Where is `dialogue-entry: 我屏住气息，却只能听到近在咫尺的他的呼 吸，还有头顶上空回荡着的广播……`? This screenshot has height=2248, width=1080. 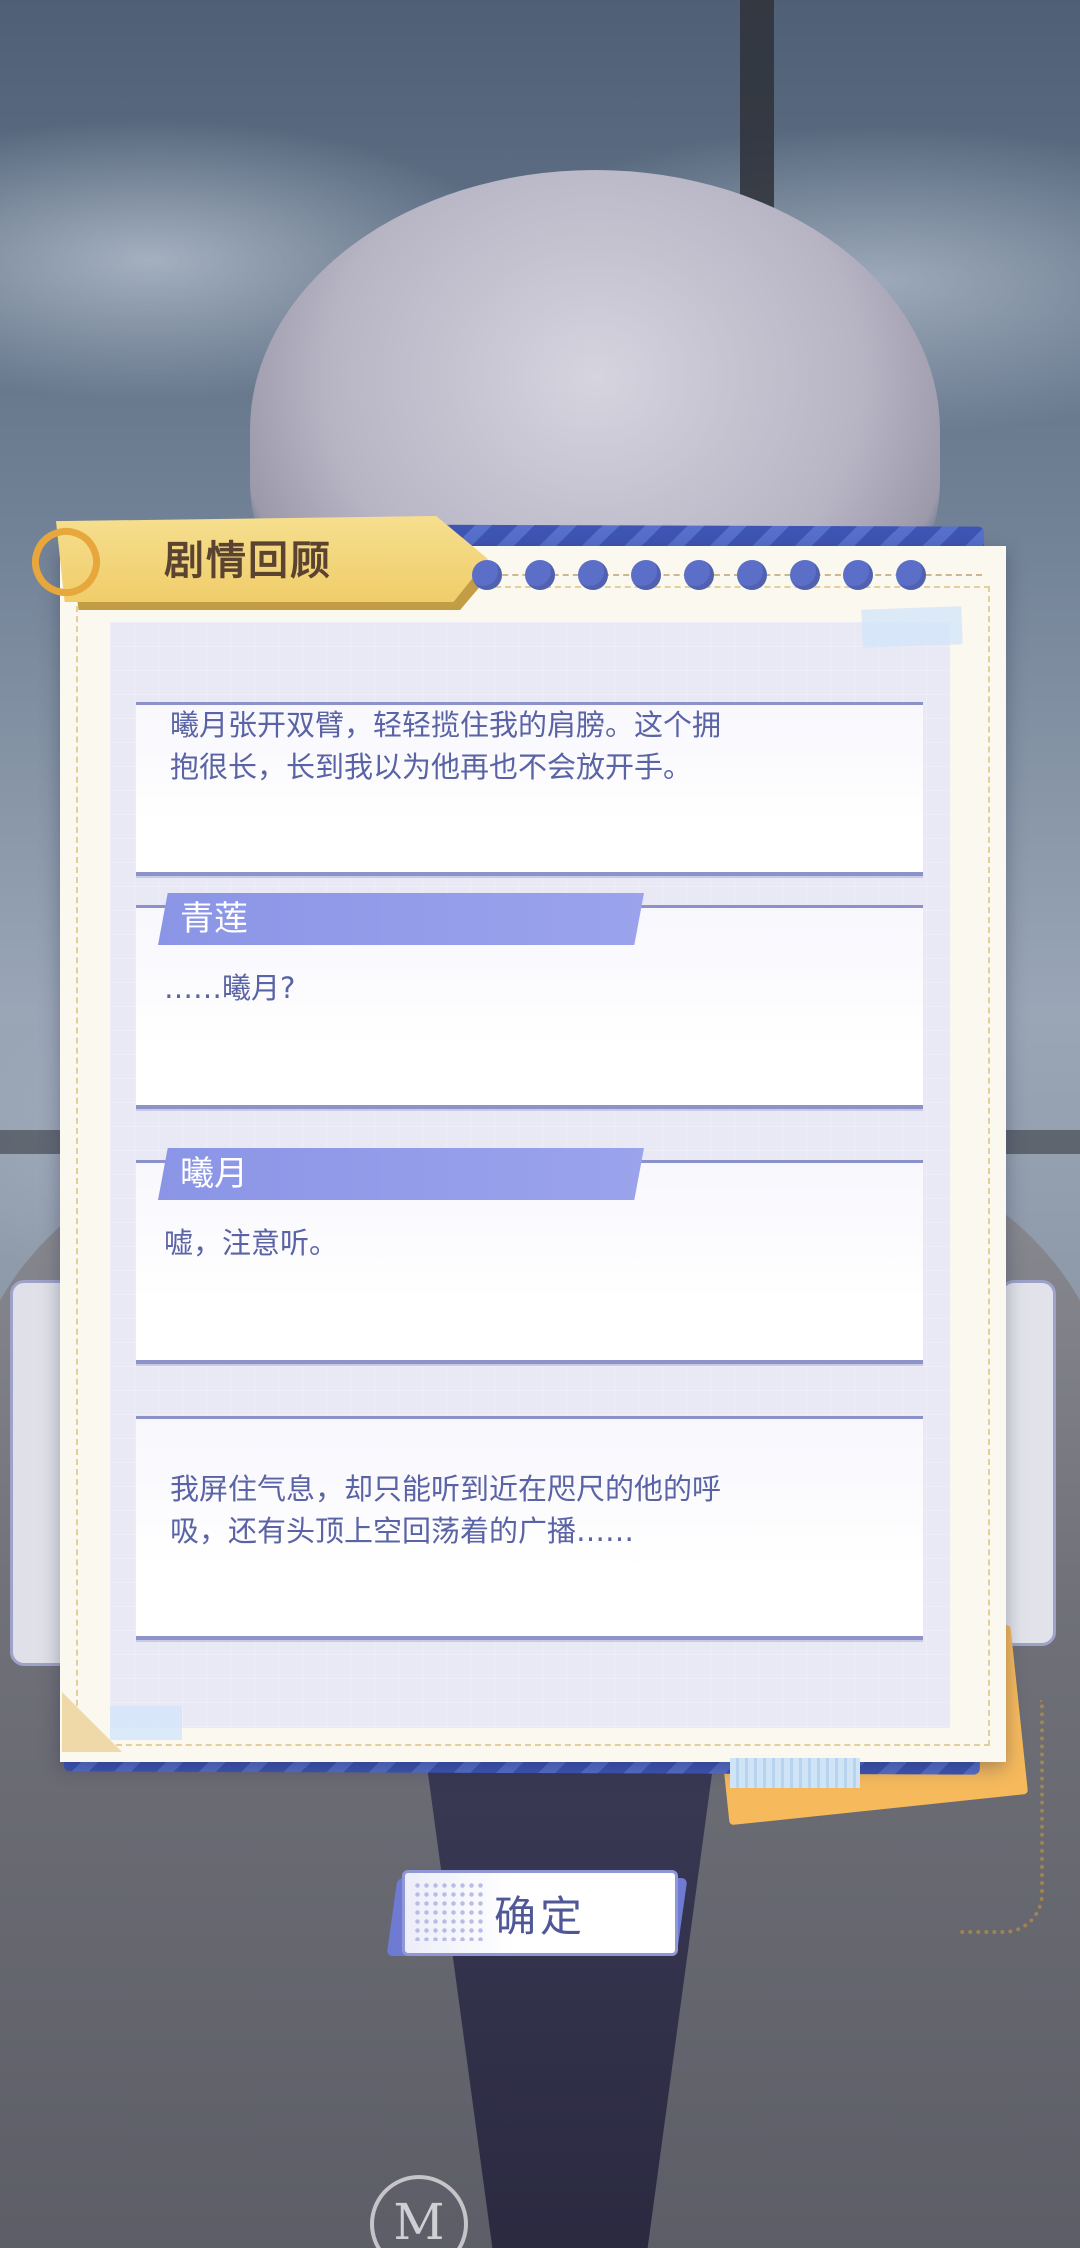
dialogue-entry: 我屏住气息，却只能听到近在咫尺的他的呼 吸，还有头顶上空回荡着的广播…… is located at coordinates (529, 1528).